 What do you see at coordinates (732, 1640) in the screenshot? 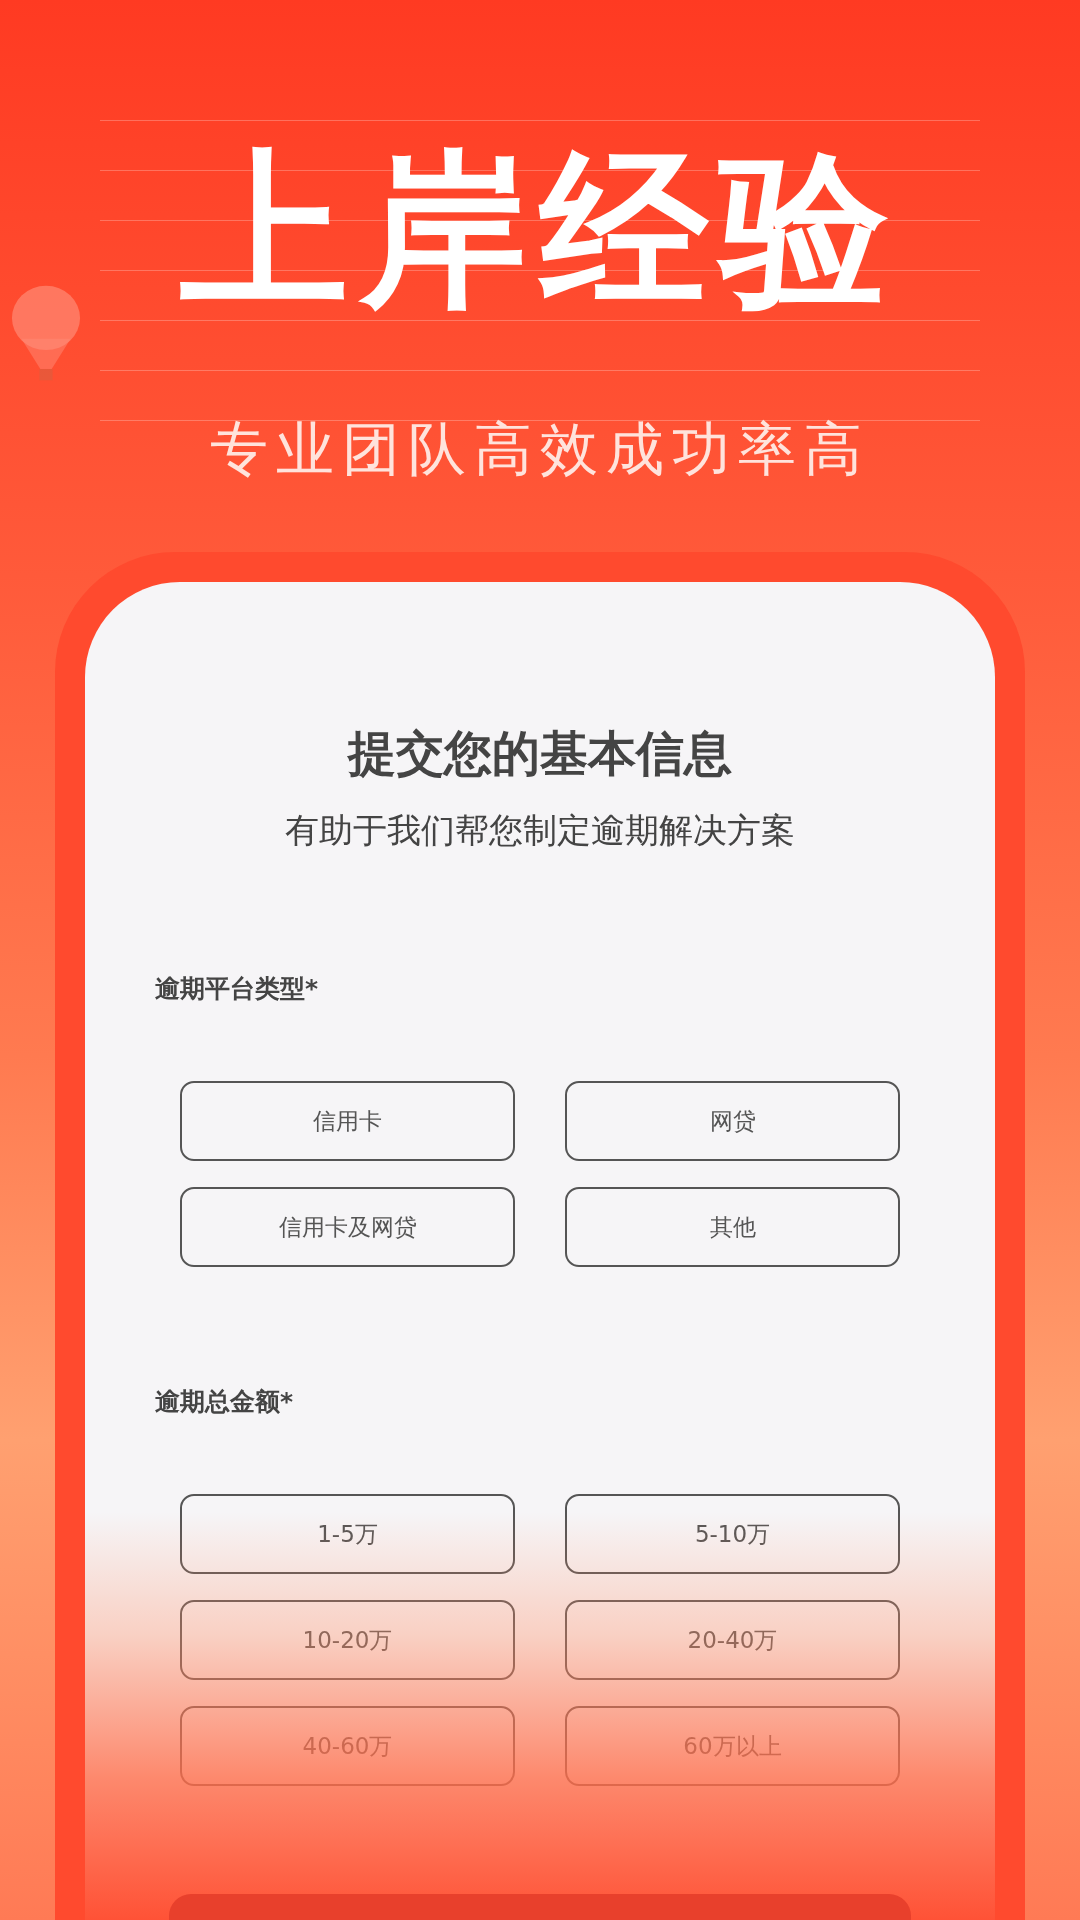
I see `option-button: 20-40万` at bounding box center [732, 1640].